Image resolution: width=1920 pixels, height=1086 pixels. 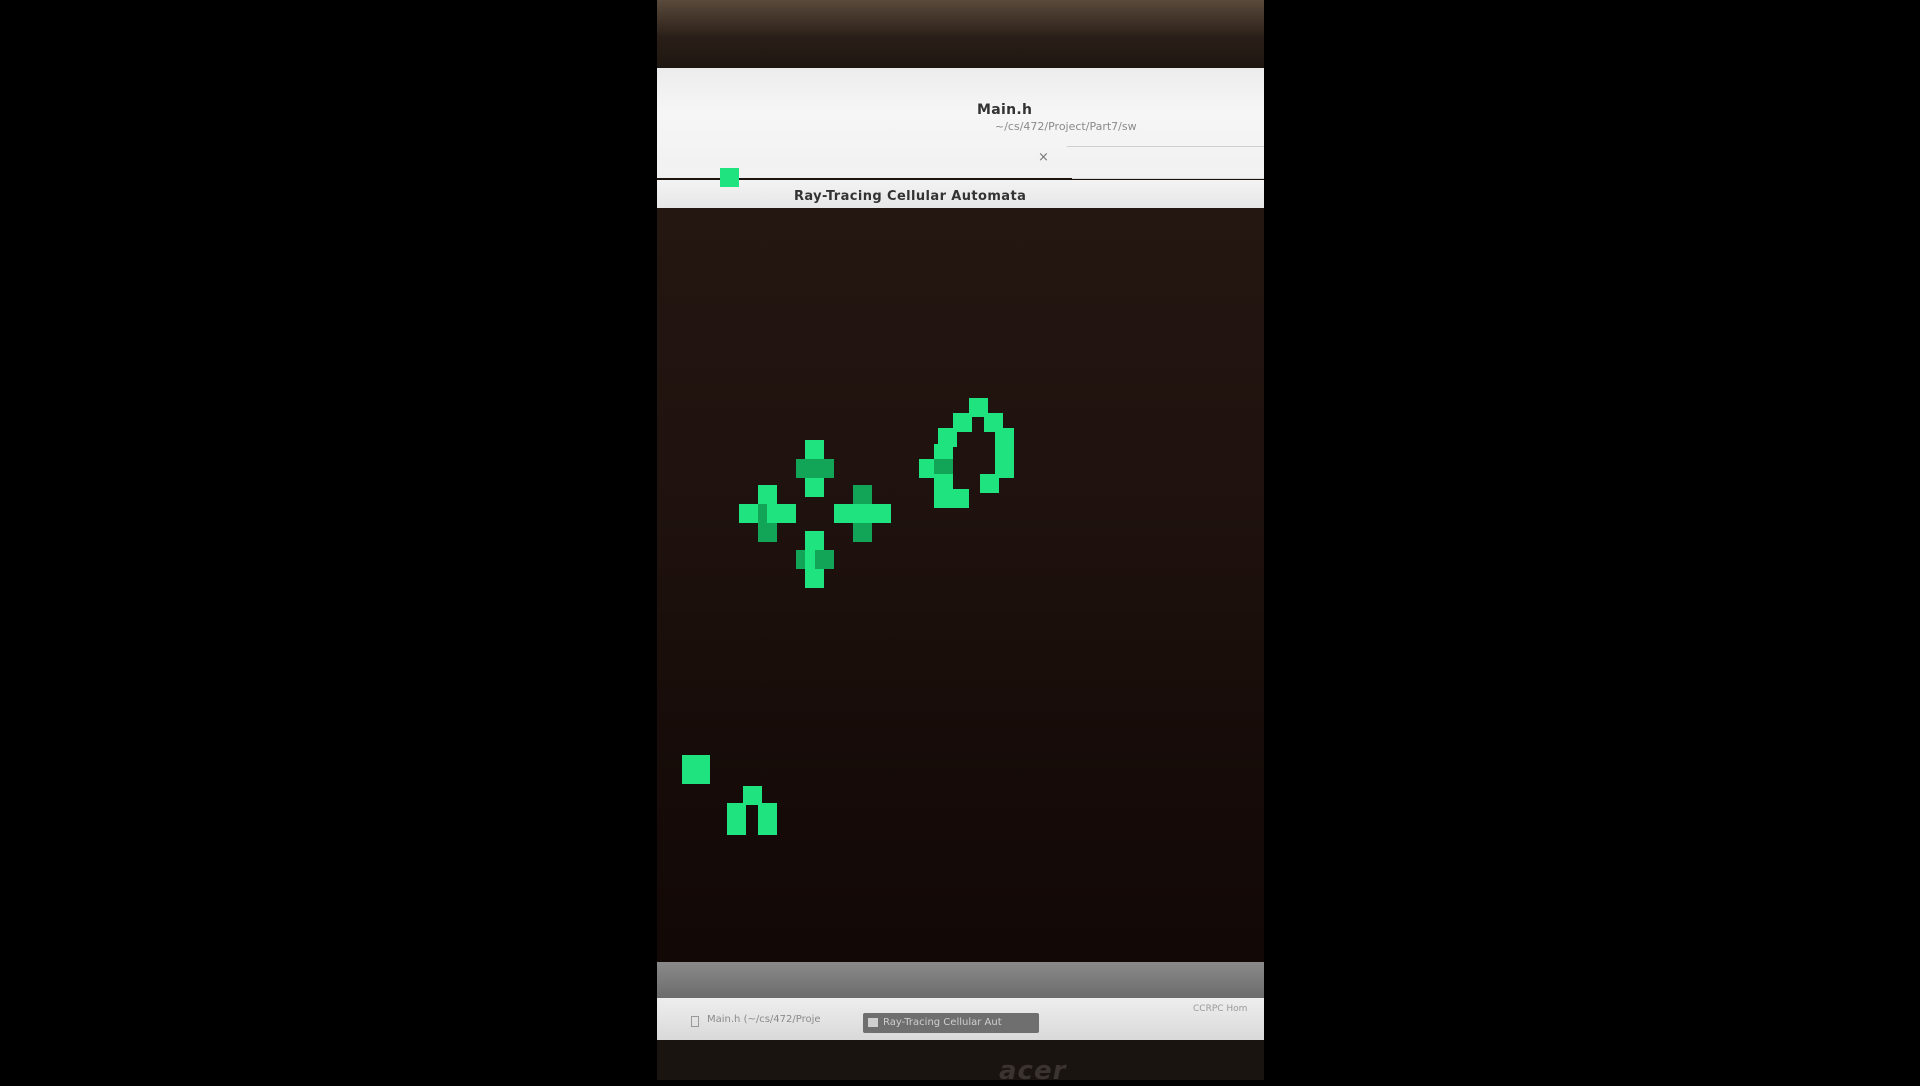 I want to click on taskbar-item-label: Ray-Tracing Cellular Aut, so click(x=942, y=1022).